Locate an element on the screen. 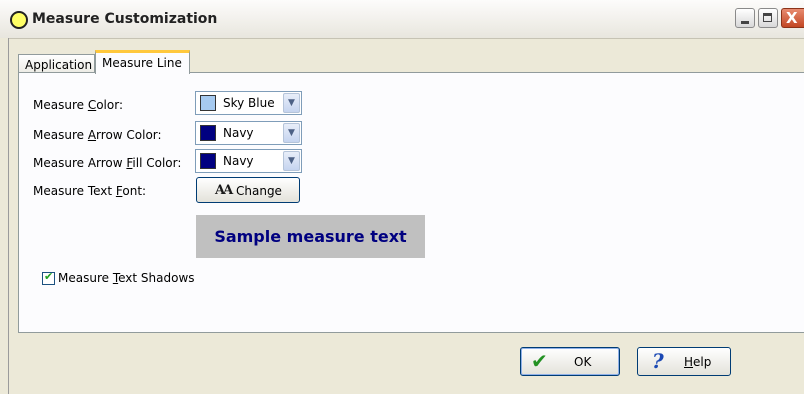 This screenshot has height=394, width=804. arrow-color-value: Navy is located at coordinates (238, 133).